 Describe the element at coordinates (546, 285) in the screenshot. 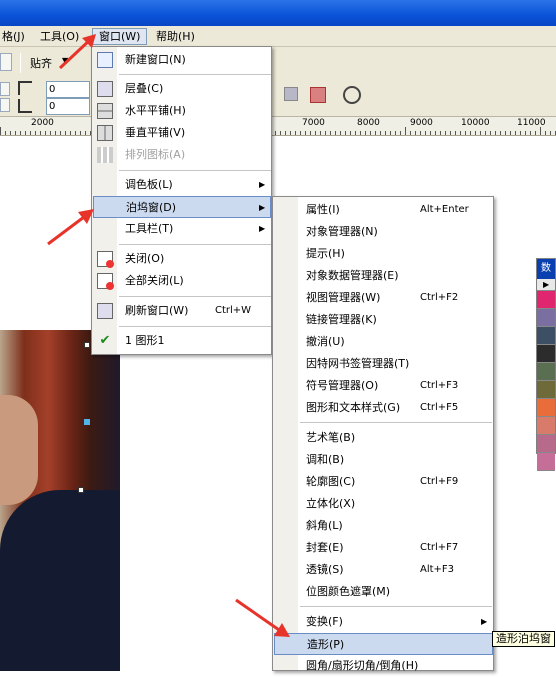

I see `palette-scroll-icon: ▶` at that location.